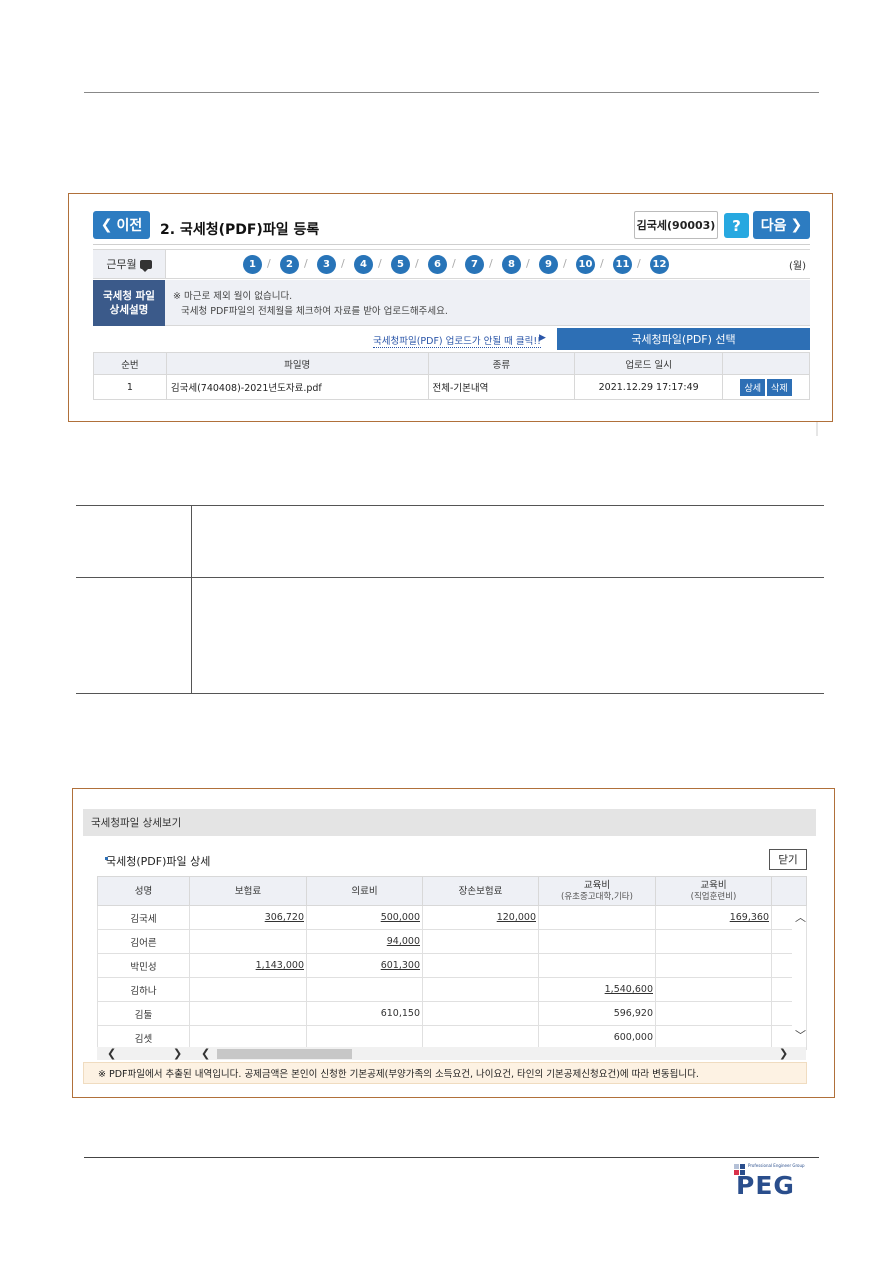  What do you see at coordinates (143, 1013) in the screenshot?
I see `person-name: 김둘` at bounding box center [143, 1013].